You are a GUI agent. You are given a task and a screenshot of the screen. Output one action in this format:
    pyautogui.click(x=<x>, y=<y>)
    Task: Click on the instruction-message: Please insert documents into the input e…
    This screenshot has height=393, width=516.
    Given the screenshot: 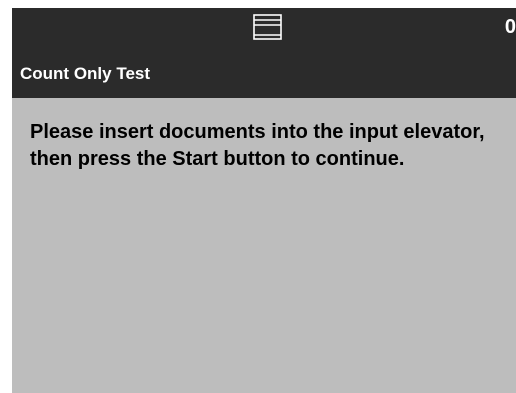 What is the action you would take?
    pyautogui.click(x=257, y=145)
    